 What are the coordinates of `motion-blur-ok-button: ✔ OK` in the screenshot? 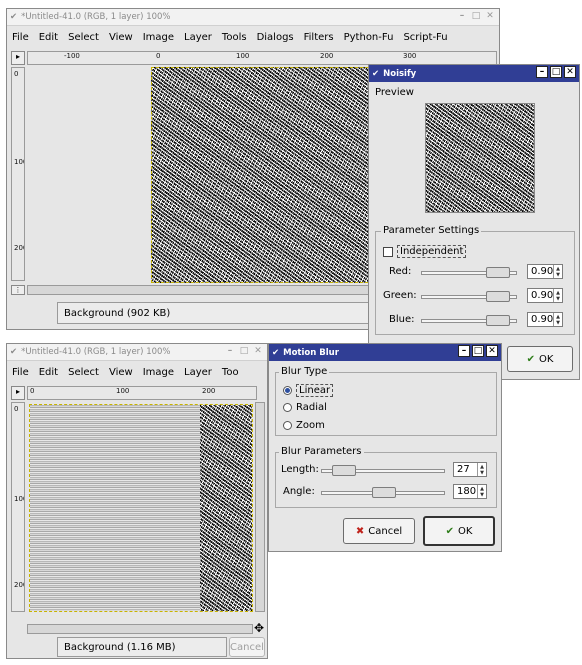 It's located at (459, 531).